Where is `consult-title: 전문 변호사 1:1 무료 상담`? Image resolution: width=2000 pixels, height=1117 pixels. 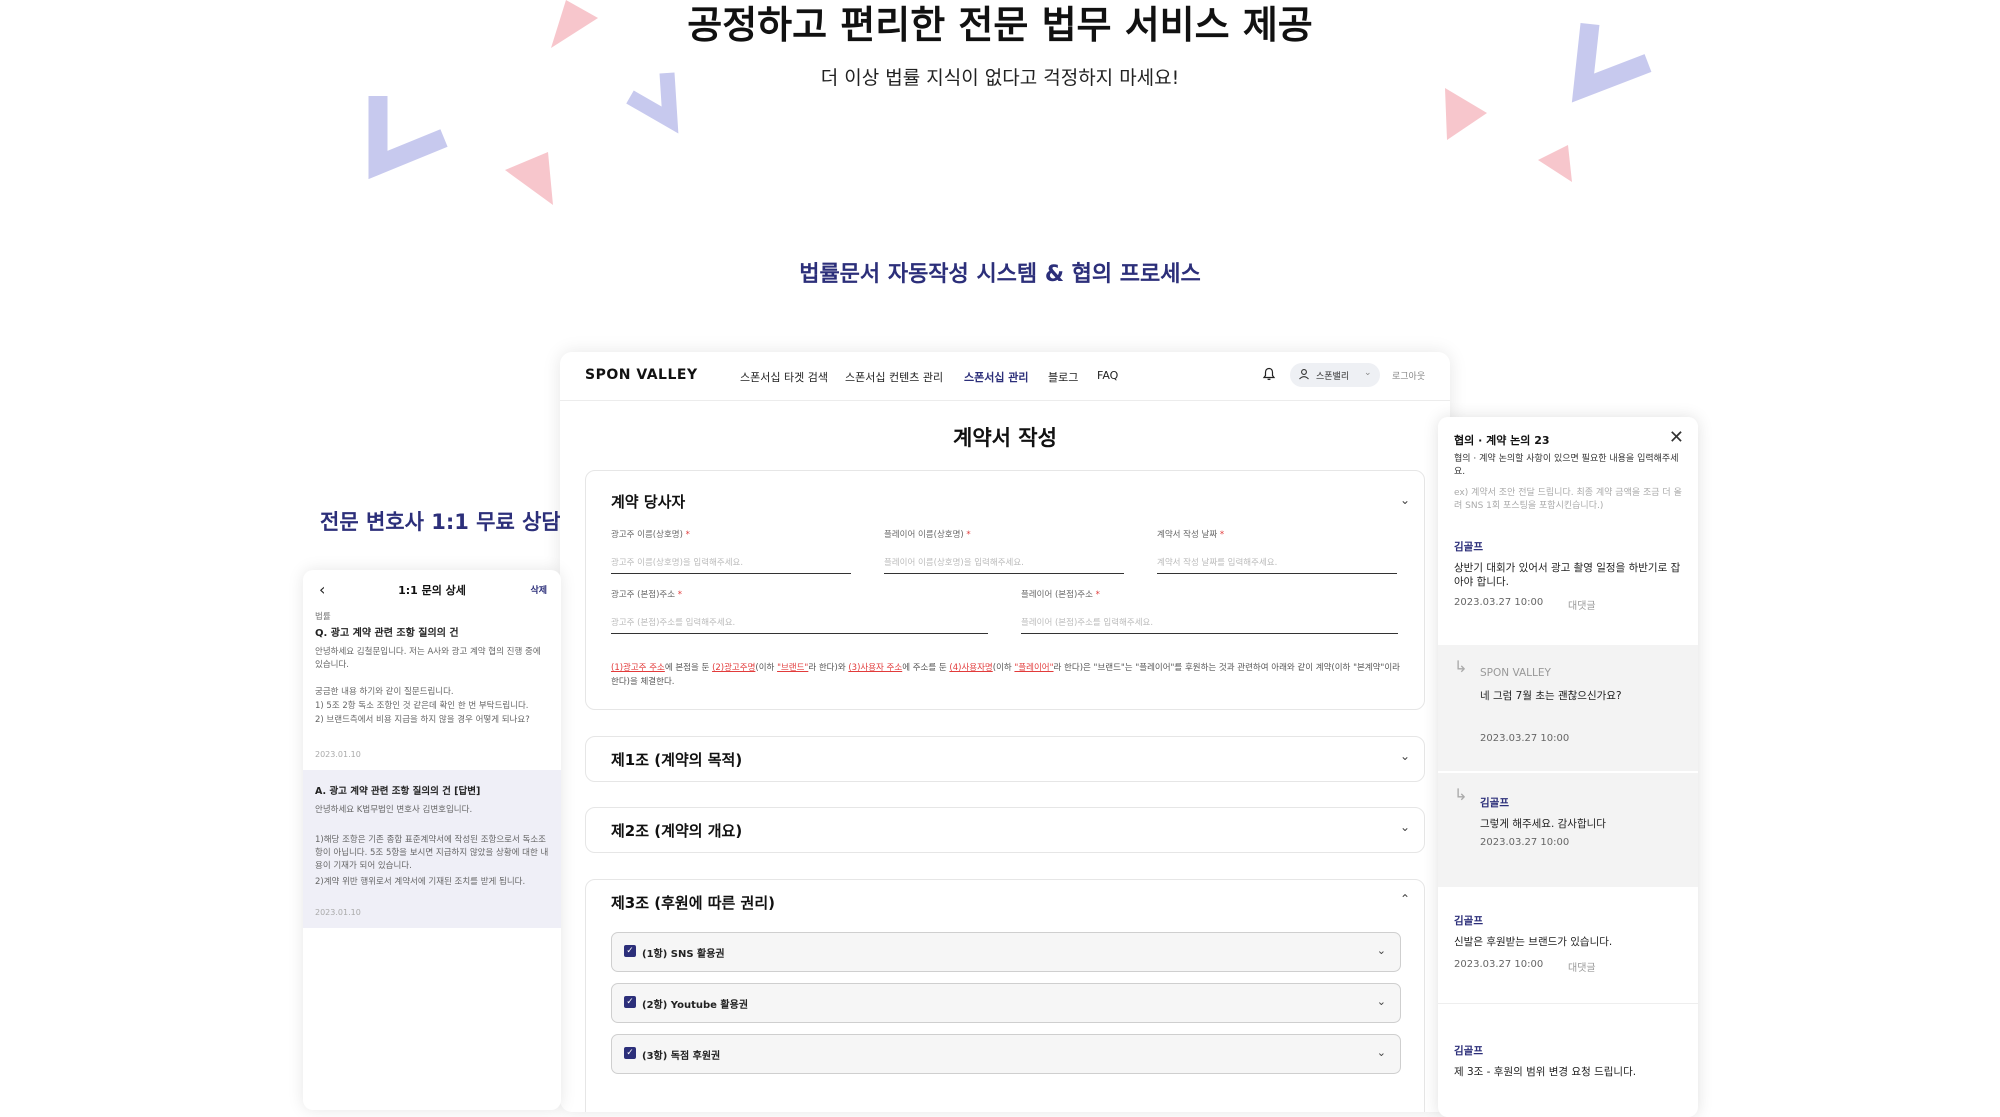
consult-title: 전문 변호사 1:1 무료 상담 is located at coordinates (440, 522).